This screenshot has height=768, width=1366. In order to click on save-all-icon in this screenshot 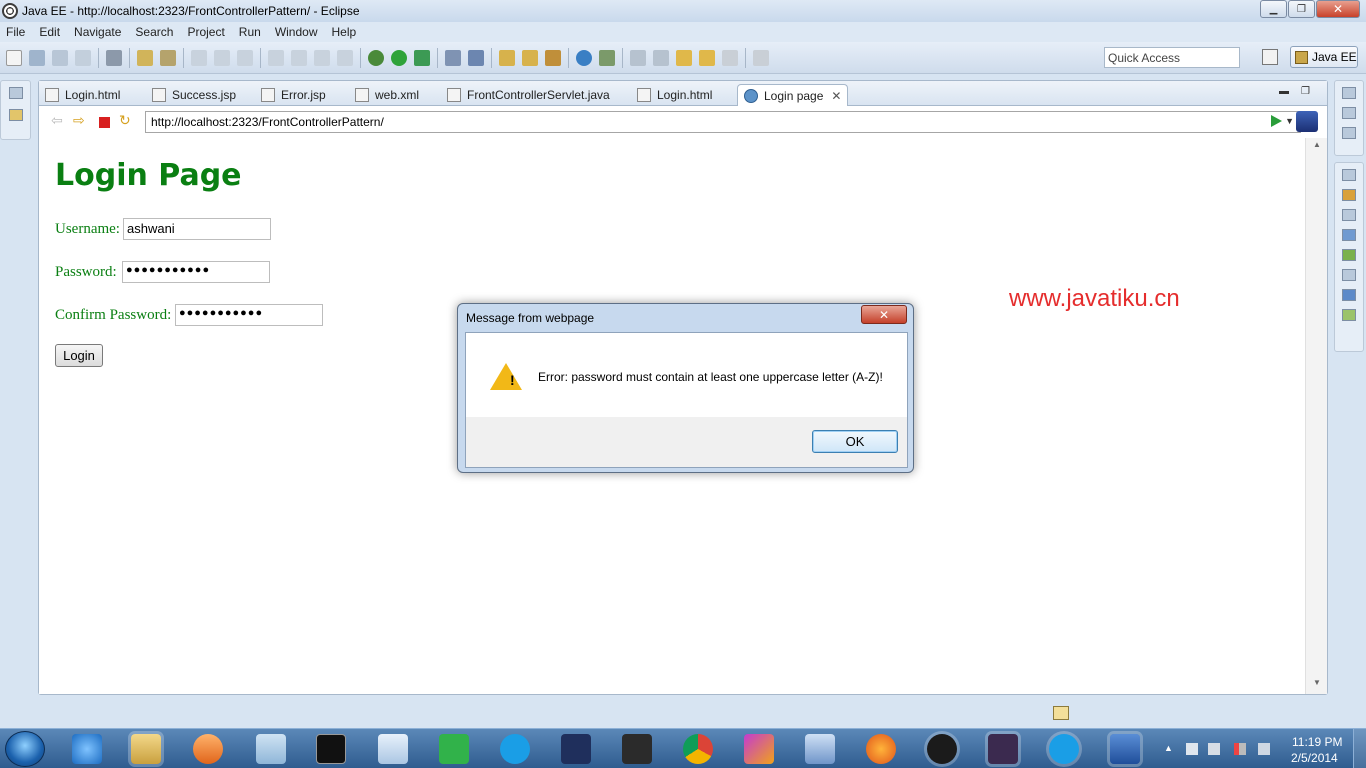, I will do `click(60, 57)`.